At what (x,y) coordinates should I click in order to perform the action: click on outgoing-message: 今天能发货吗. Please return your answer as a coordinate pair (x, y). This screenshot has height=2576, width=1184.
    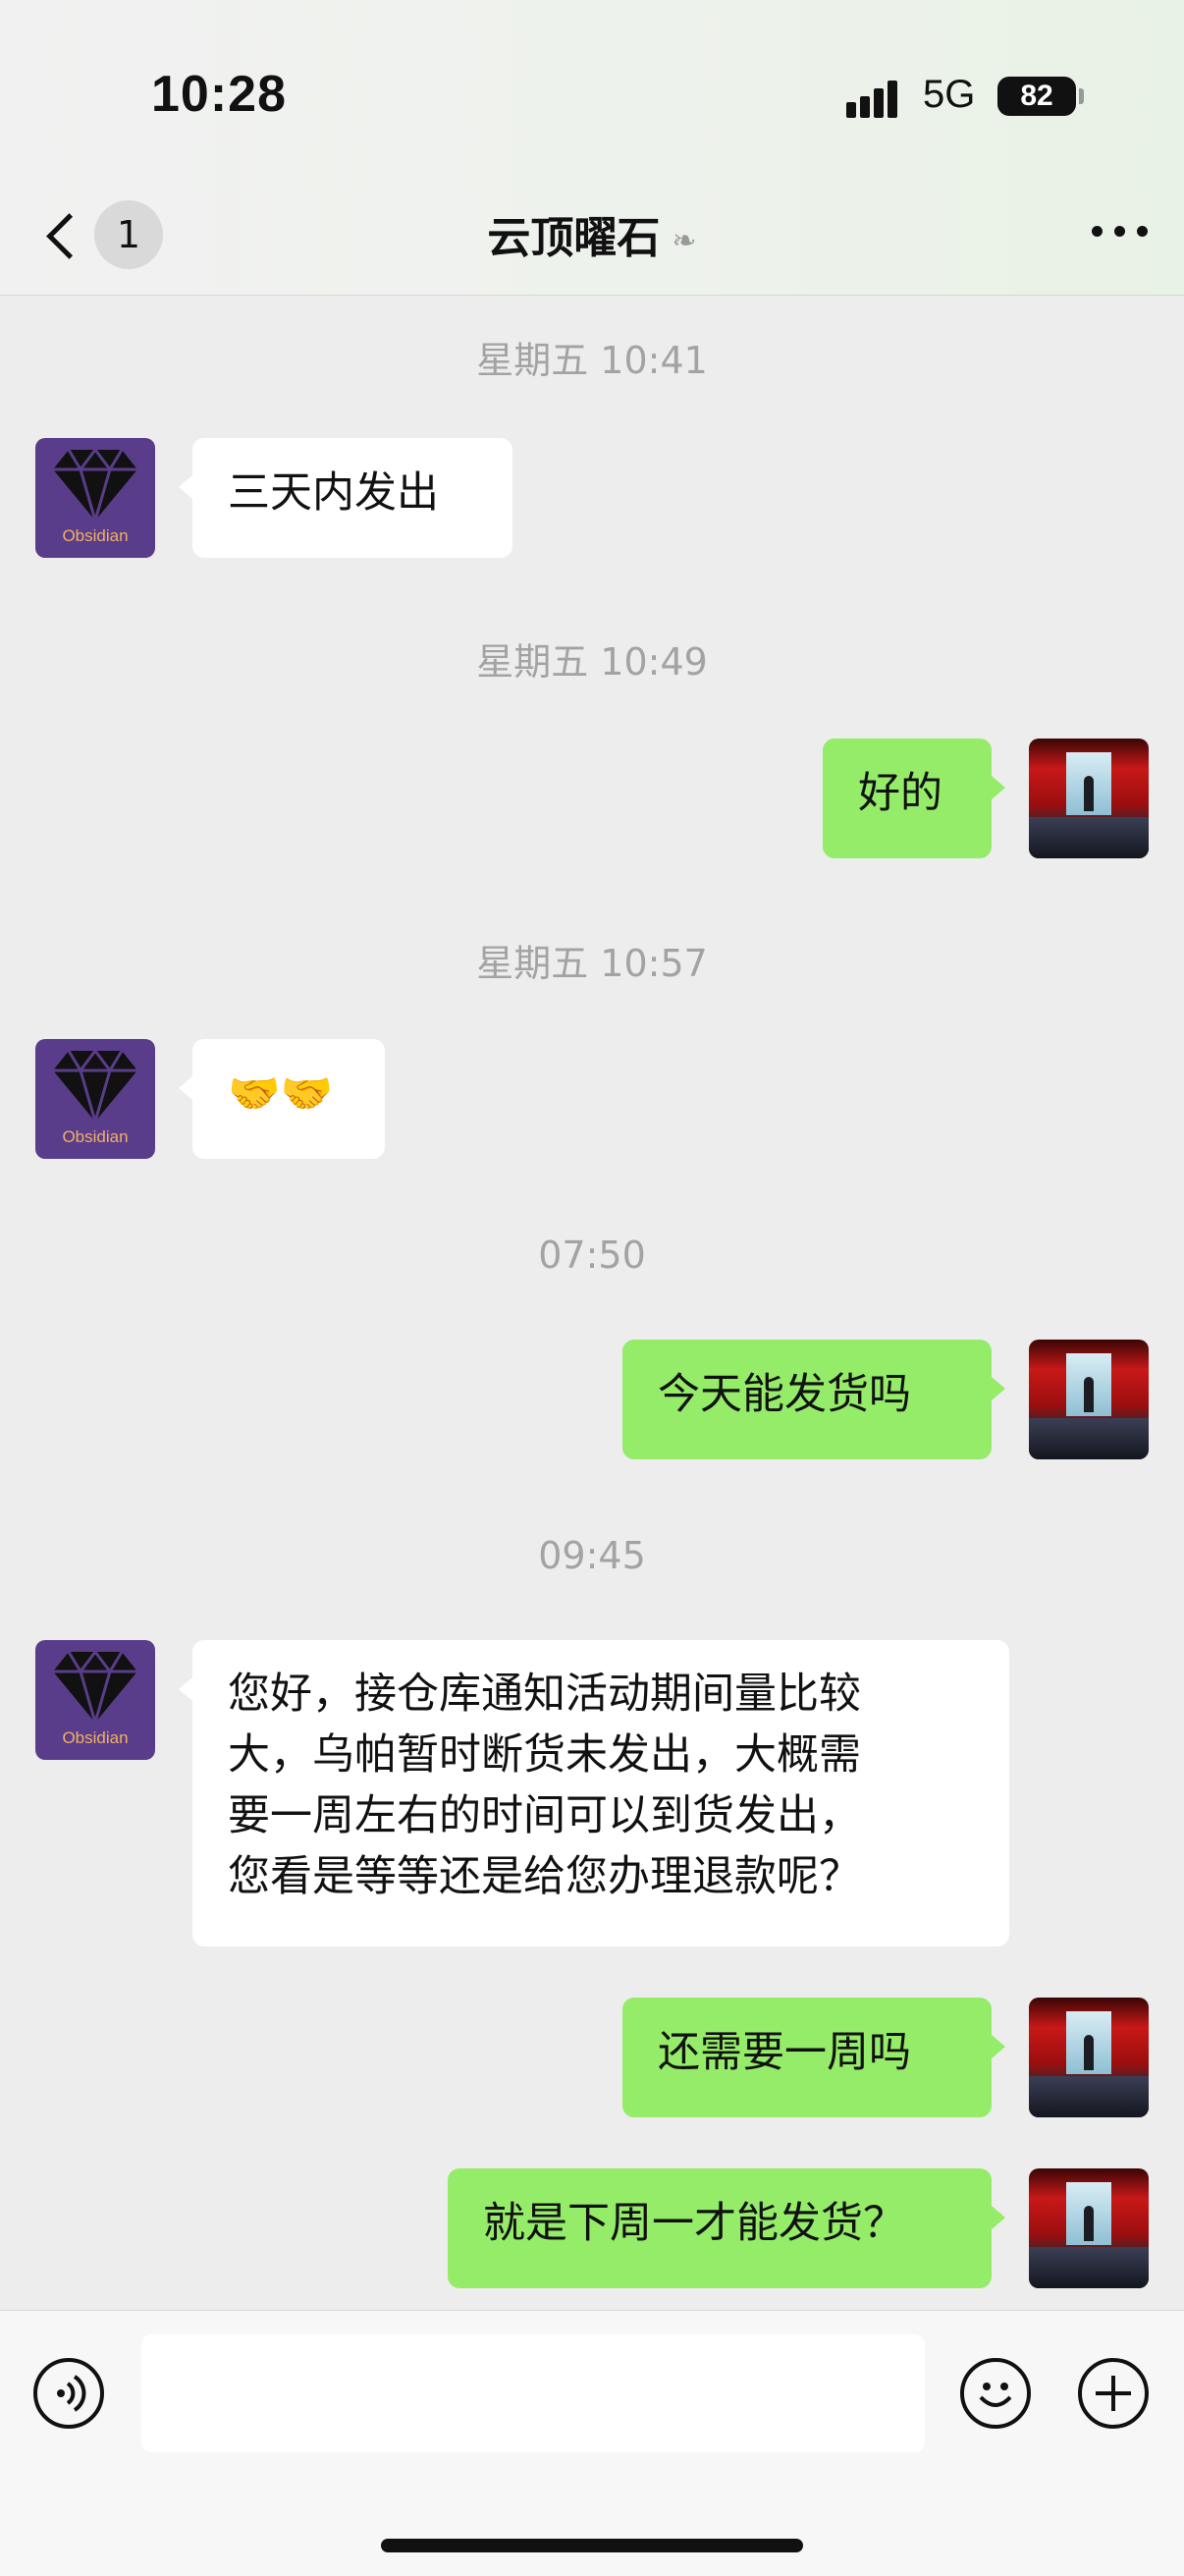
    Looking at the image, I should click on (813, 1399).